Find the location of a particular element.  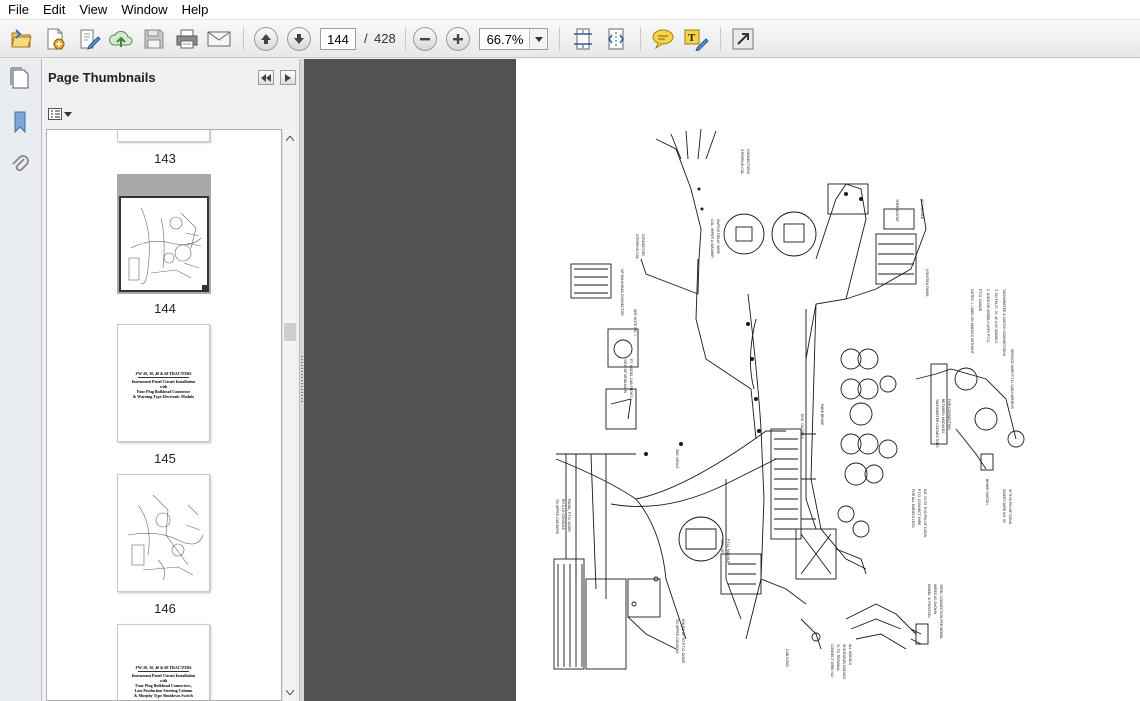

collapse-panel-icon is located at coordinates (266, 77).